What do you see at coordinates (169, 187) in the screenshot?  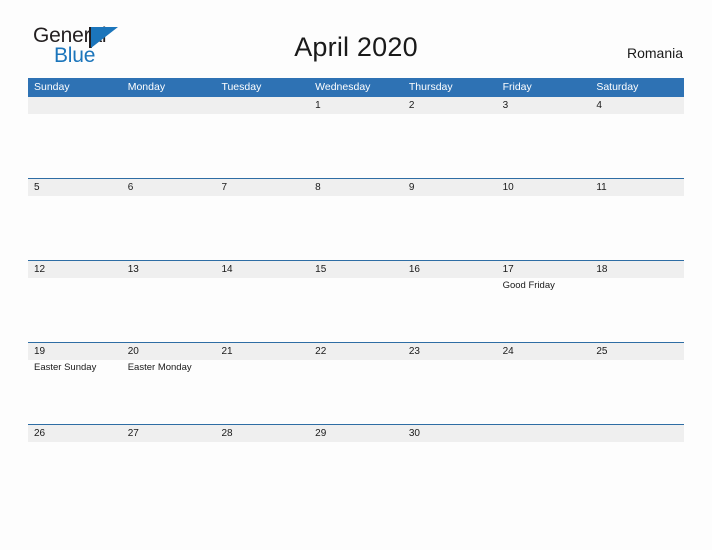 I see `day-number: 6` at bounding box center [169, 187].